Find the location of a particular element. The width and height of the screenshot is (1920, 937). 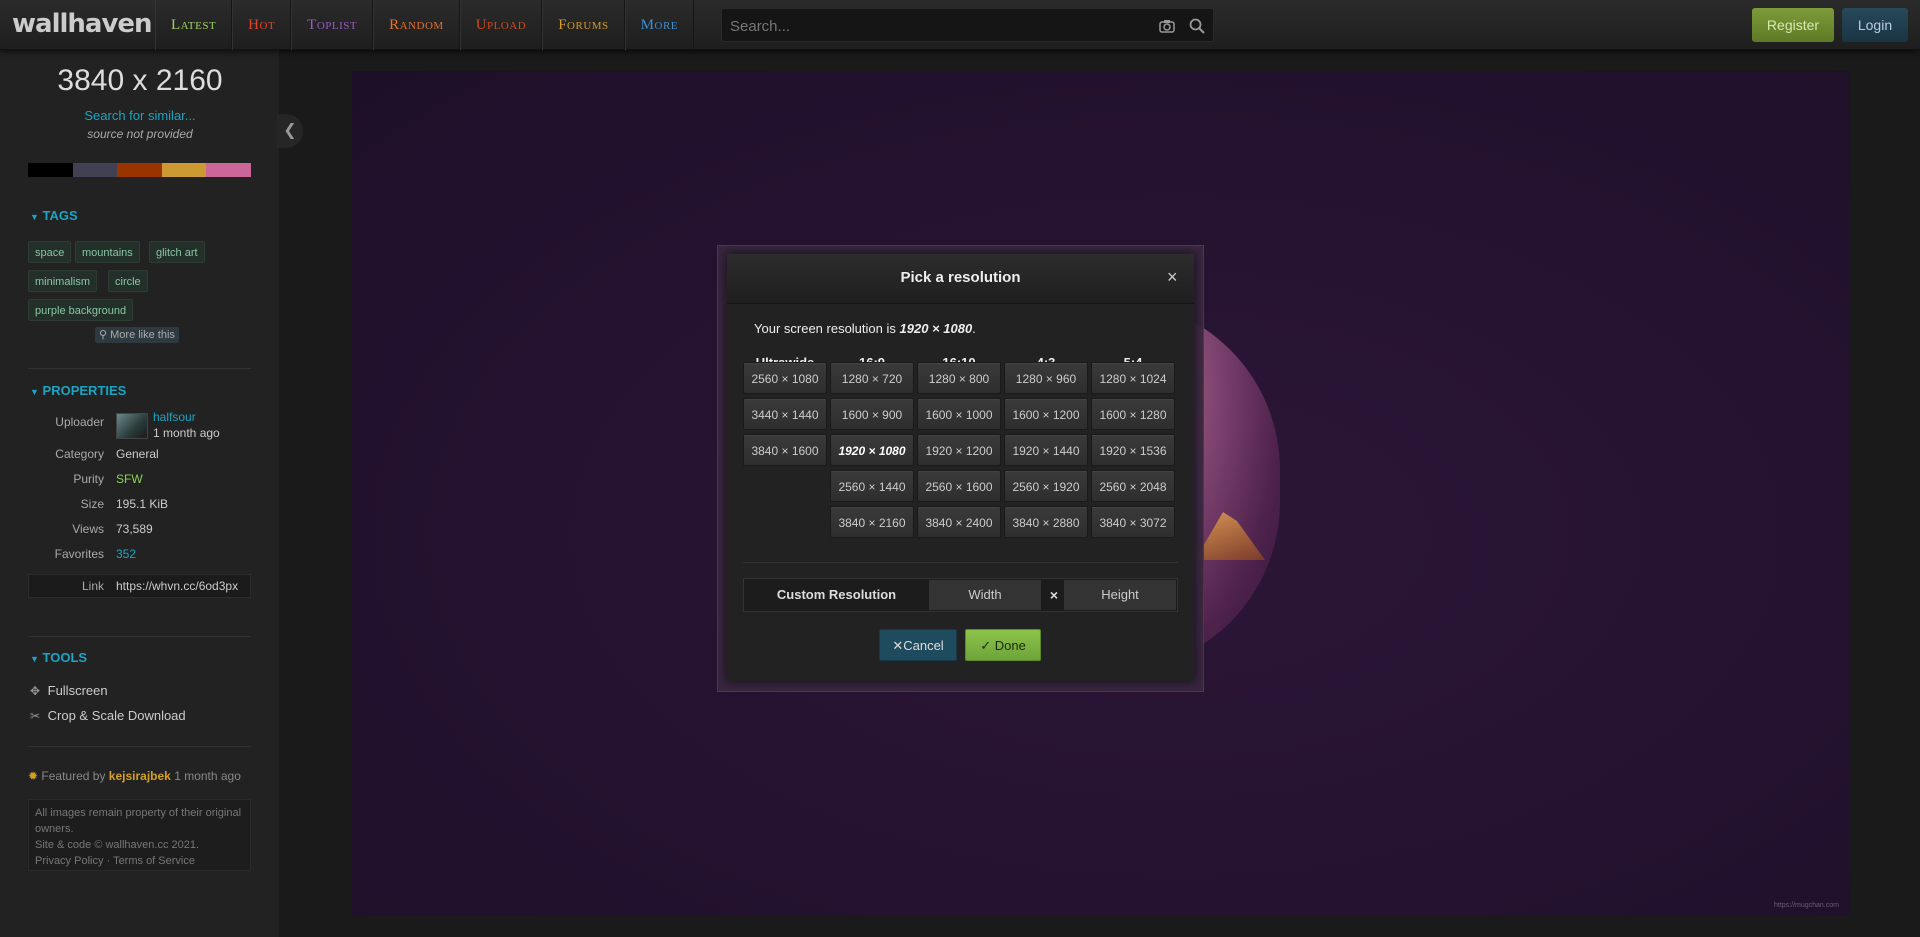

resolution-option: 1600 × 1200 is located at coordinates (1046, 414).